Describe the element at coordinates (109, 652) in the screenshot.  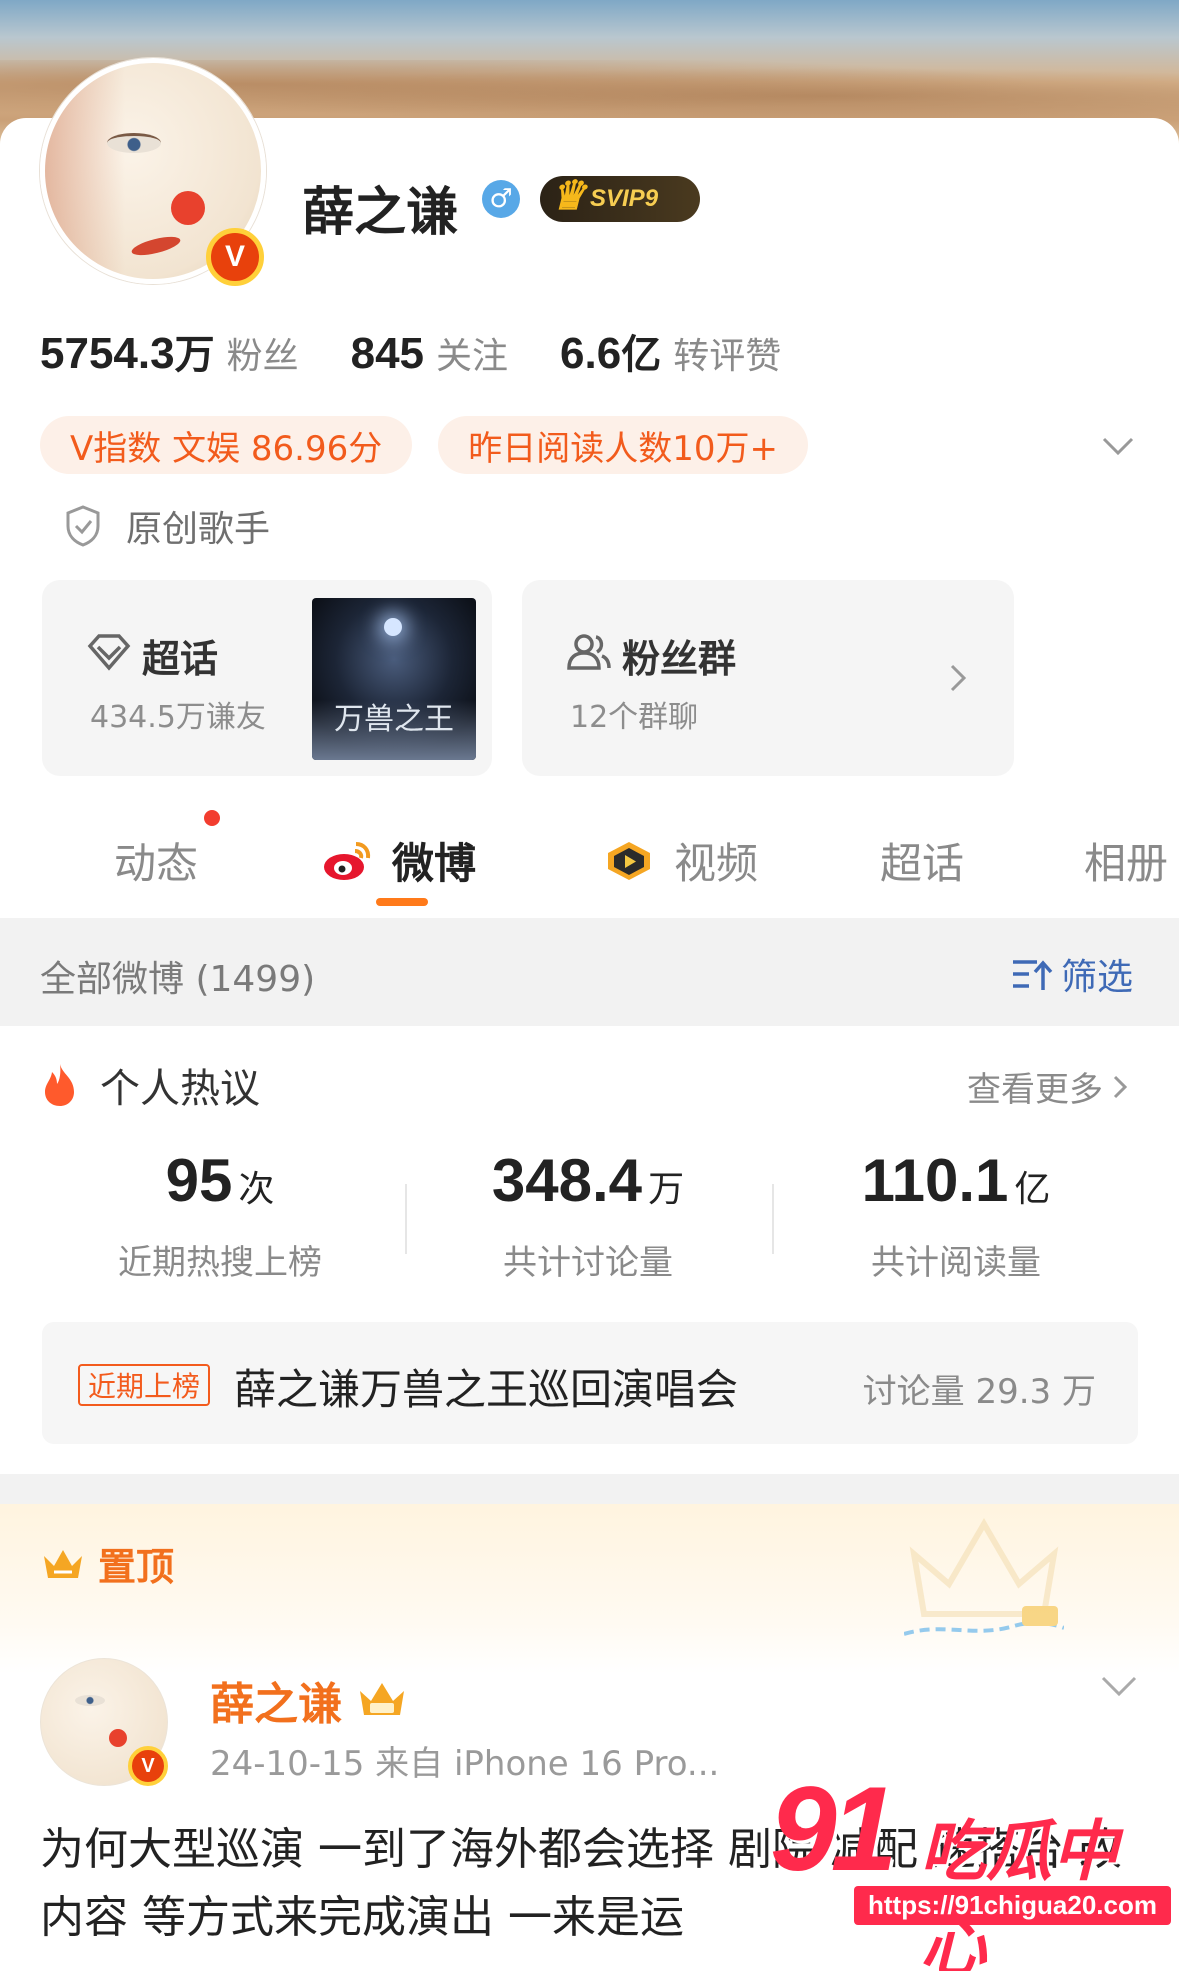
I see `diamond-icon` at that location.